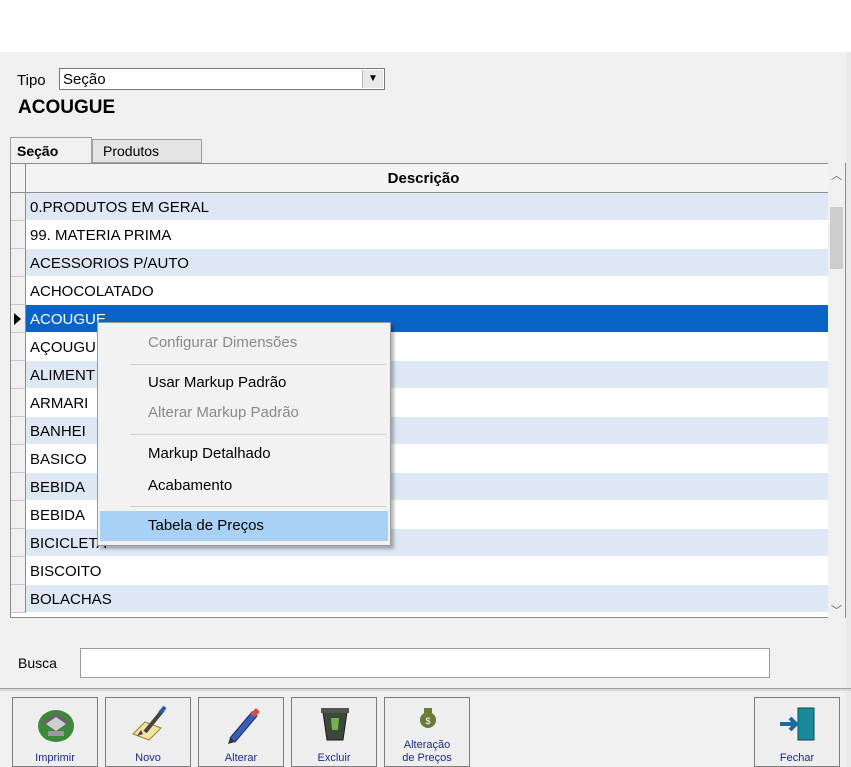 Image resolution: width=851 pixels, height=767 pixels. What do you see at coordinates (244, 454) in the screenshot?
I see `menu-item-markup-detalhado: Markup Detalhado` at bounding box center [244, 454].